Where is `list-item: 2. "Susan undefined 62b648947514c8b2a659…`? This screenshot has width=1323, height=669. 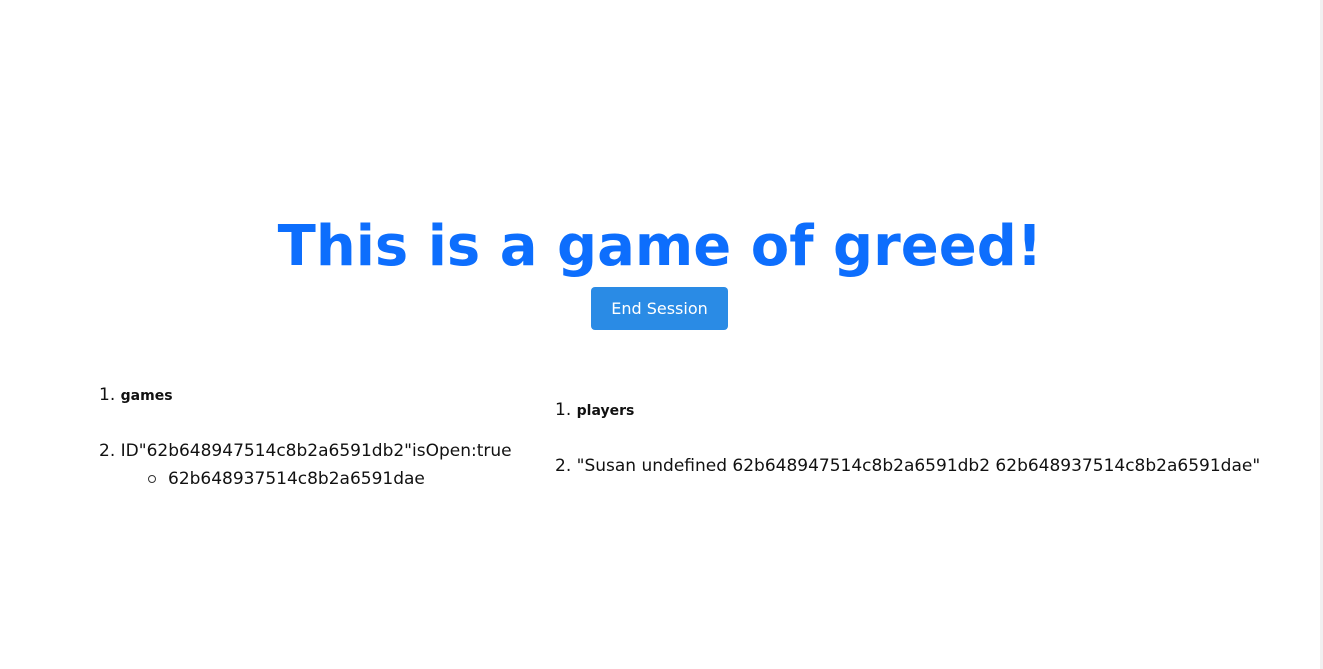 list-item: 2. "Susan undefined 62b648947514c8b2a659… is located at coordinates (935, 466).